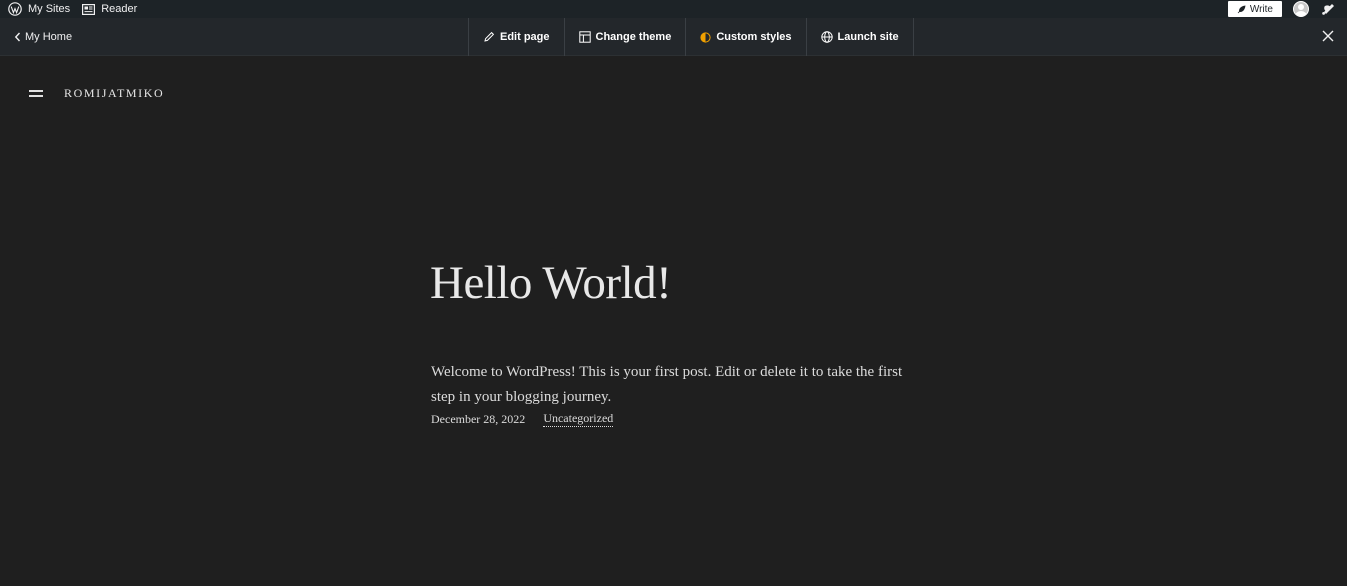 The width and height of the screenshot is (1347, 586). Describe the element at coordinates (1328, 9) in the screenshot. I see `notifications-bell-icon` at that location.